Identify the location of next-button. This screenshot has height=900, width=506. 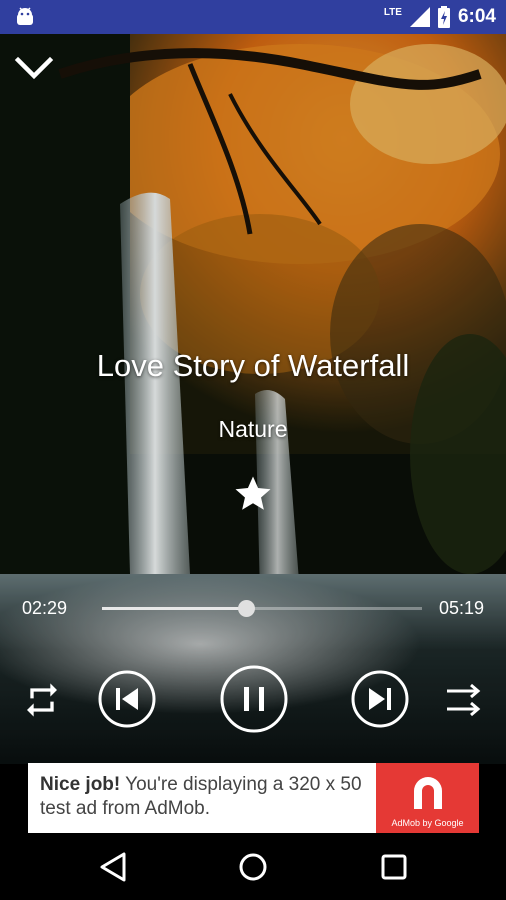
(380, 699).